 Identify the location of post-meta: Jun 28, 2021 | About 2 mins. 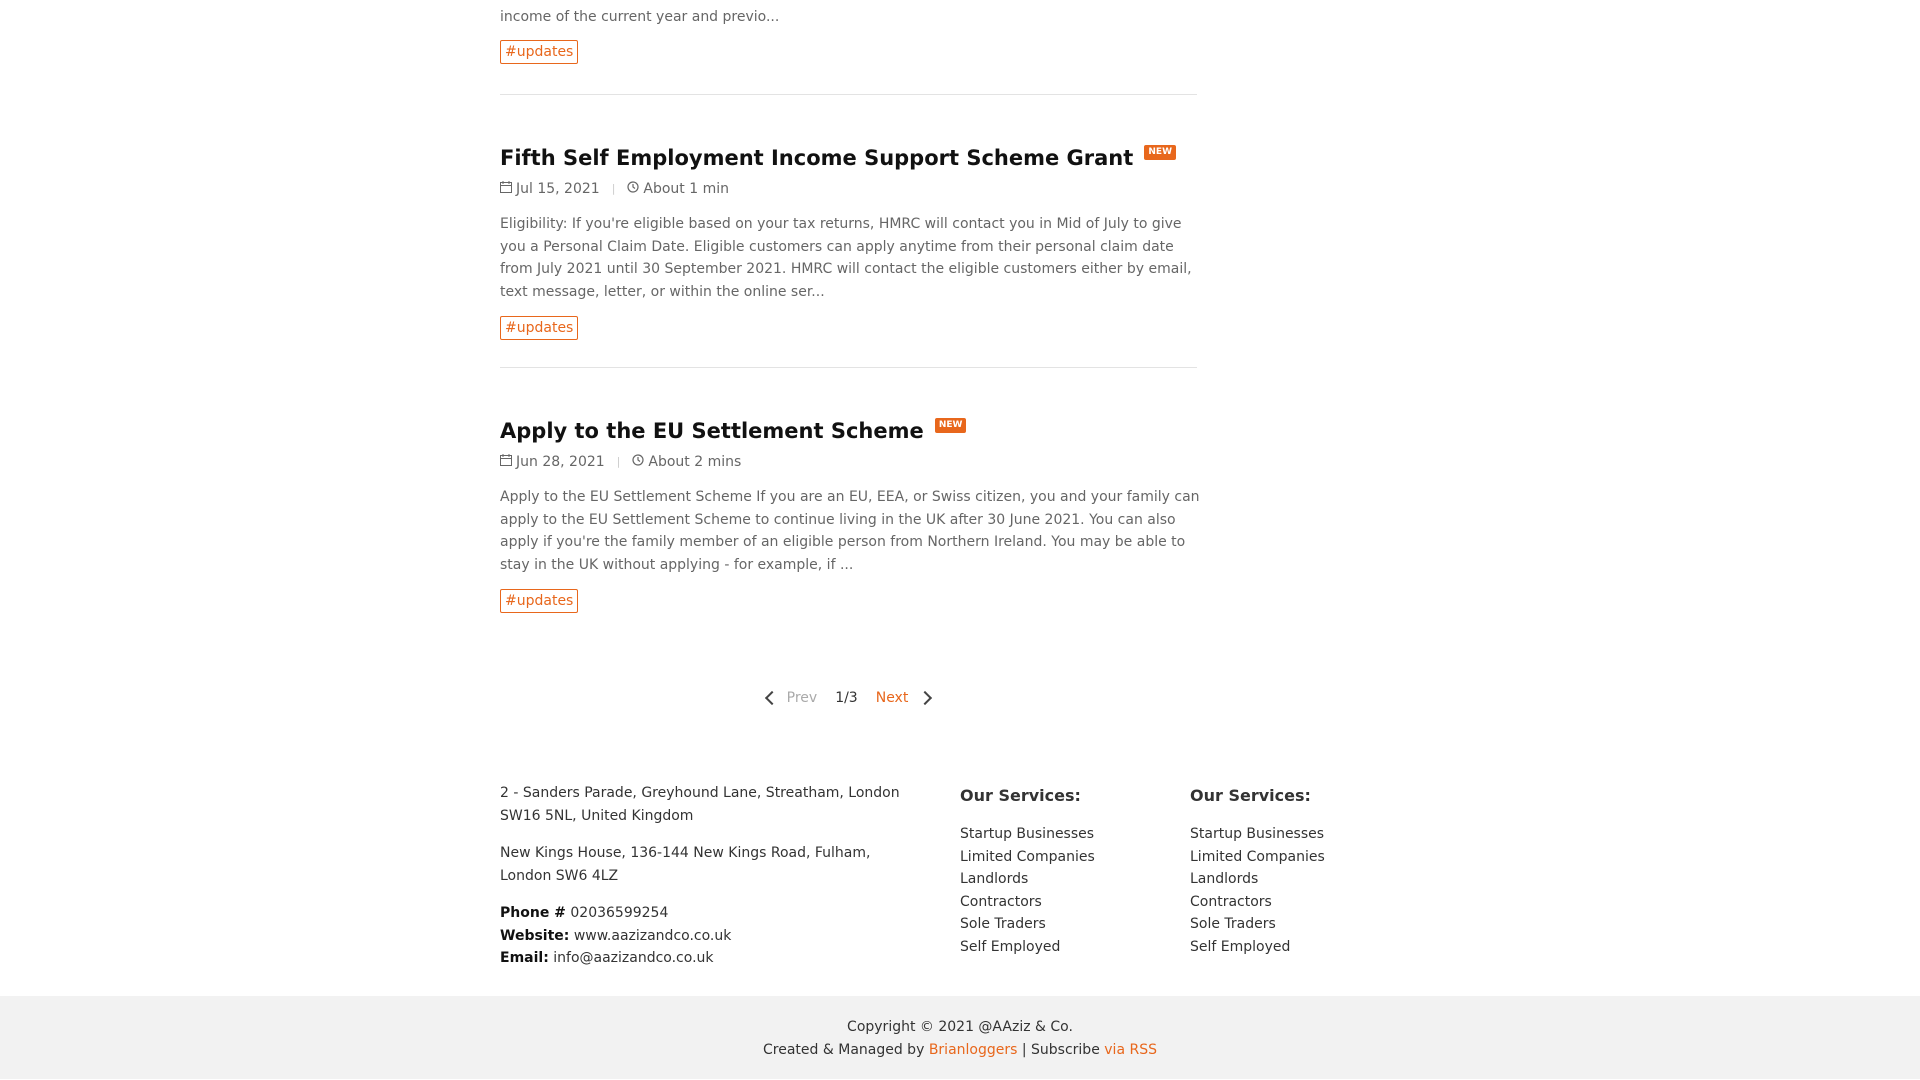
(848, 462).